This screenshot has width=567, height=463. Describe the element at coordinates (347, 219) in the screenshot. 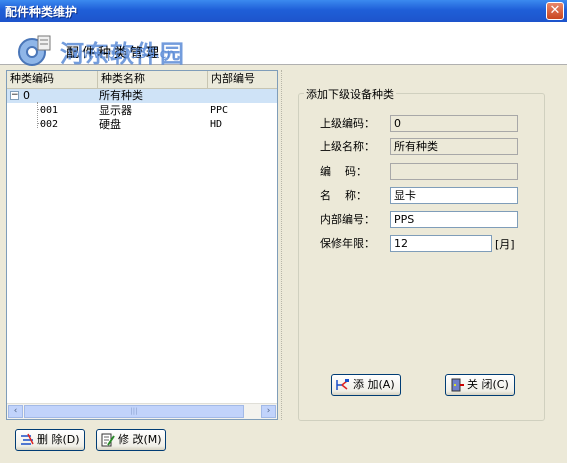

I see `internal-code-label: 内部编号：` at that location.